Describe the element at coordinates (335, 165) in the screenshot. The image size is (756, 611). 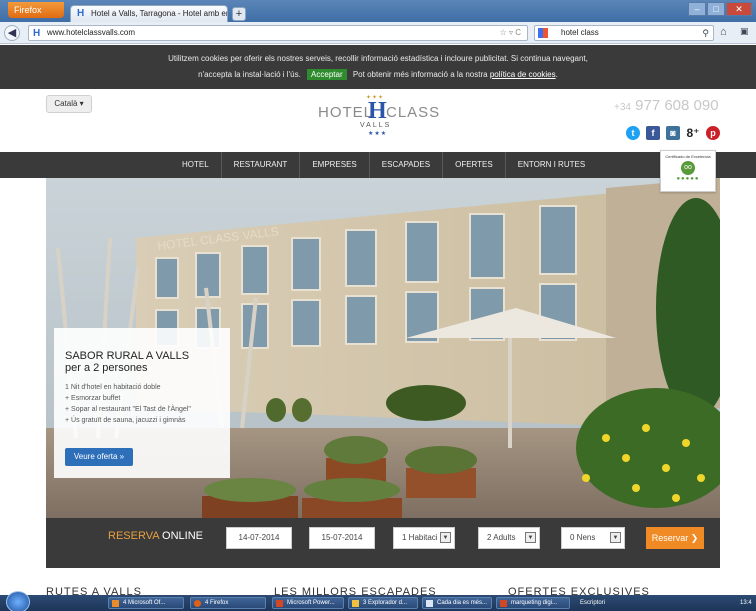
I see `menu-item-empreses: EMPRESES` at that location.